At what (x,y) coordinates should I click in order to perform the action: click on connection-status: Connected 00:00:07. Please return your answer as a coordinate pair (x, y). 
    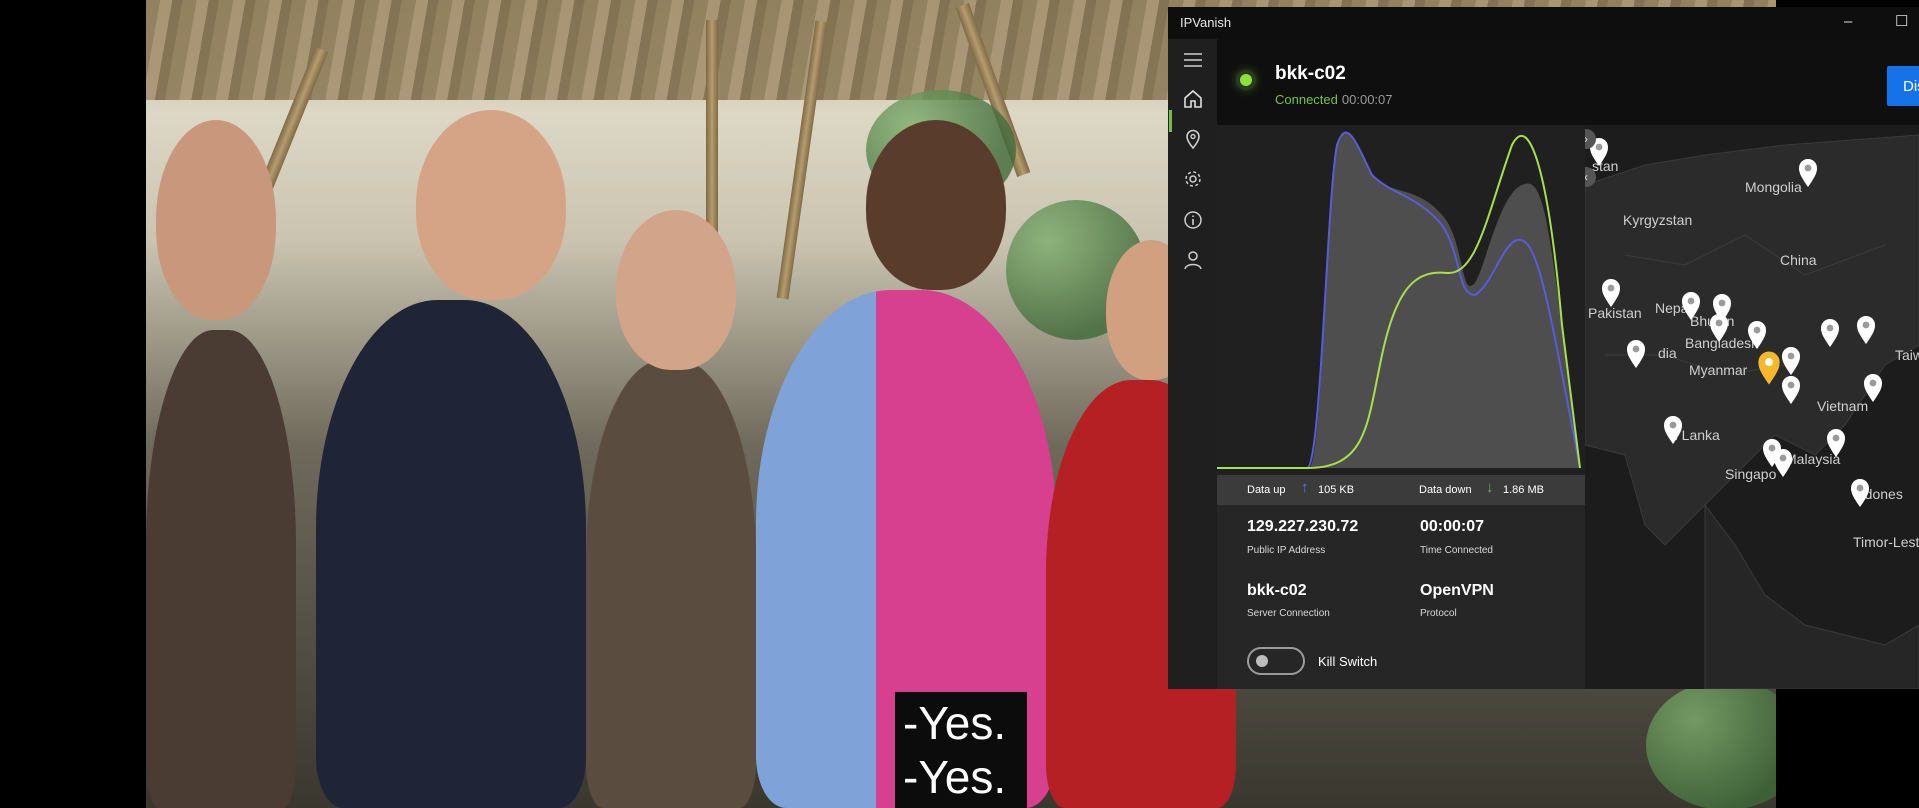
    Looking at the image, I should click on (1334, 99).